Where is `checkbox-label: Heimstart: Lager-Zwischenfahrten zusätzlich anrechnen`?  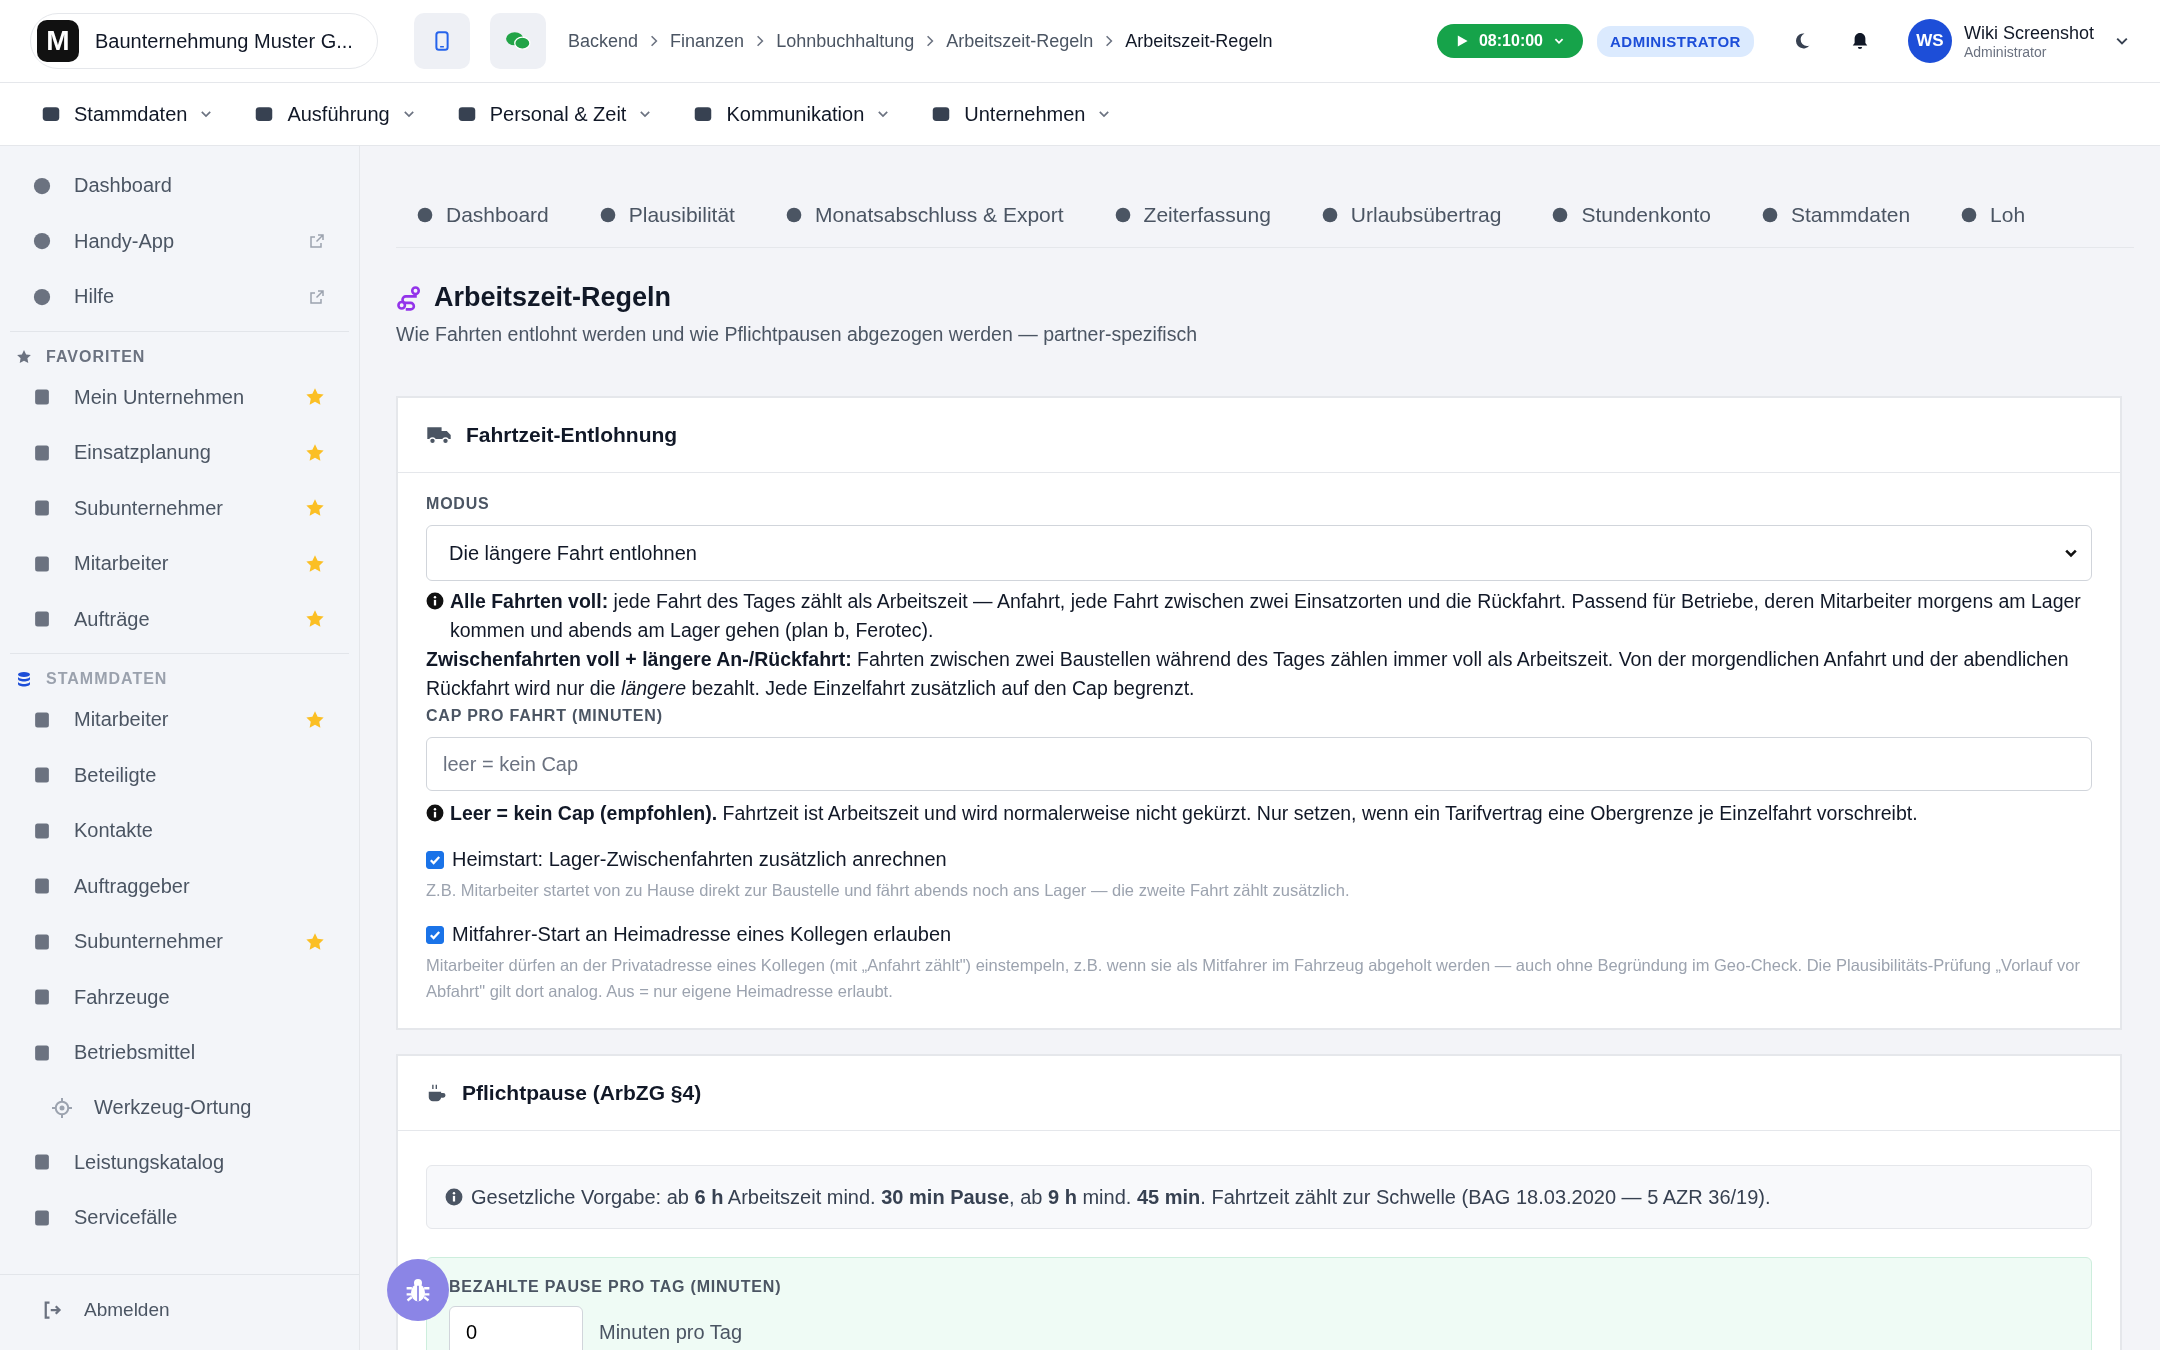
checkbox-label: Heimstart: Lager-Zwischenfahrten zusätzlich anrechnen is located at coordinates (699, 859).